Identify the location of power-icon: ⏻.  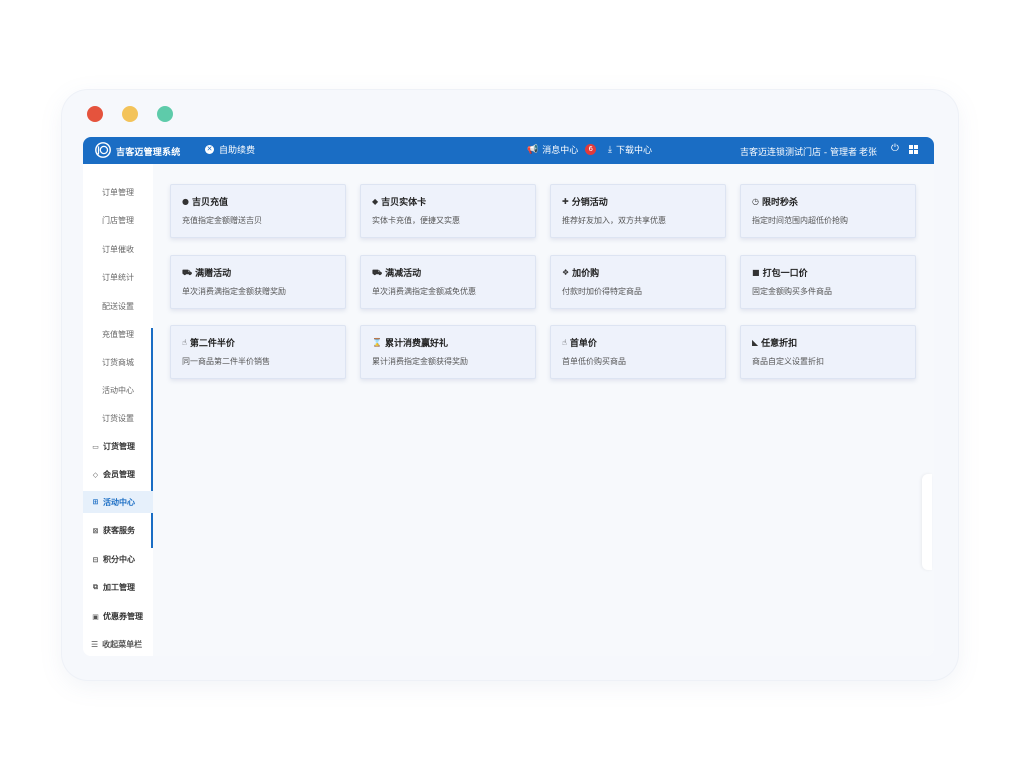
(895, 148).